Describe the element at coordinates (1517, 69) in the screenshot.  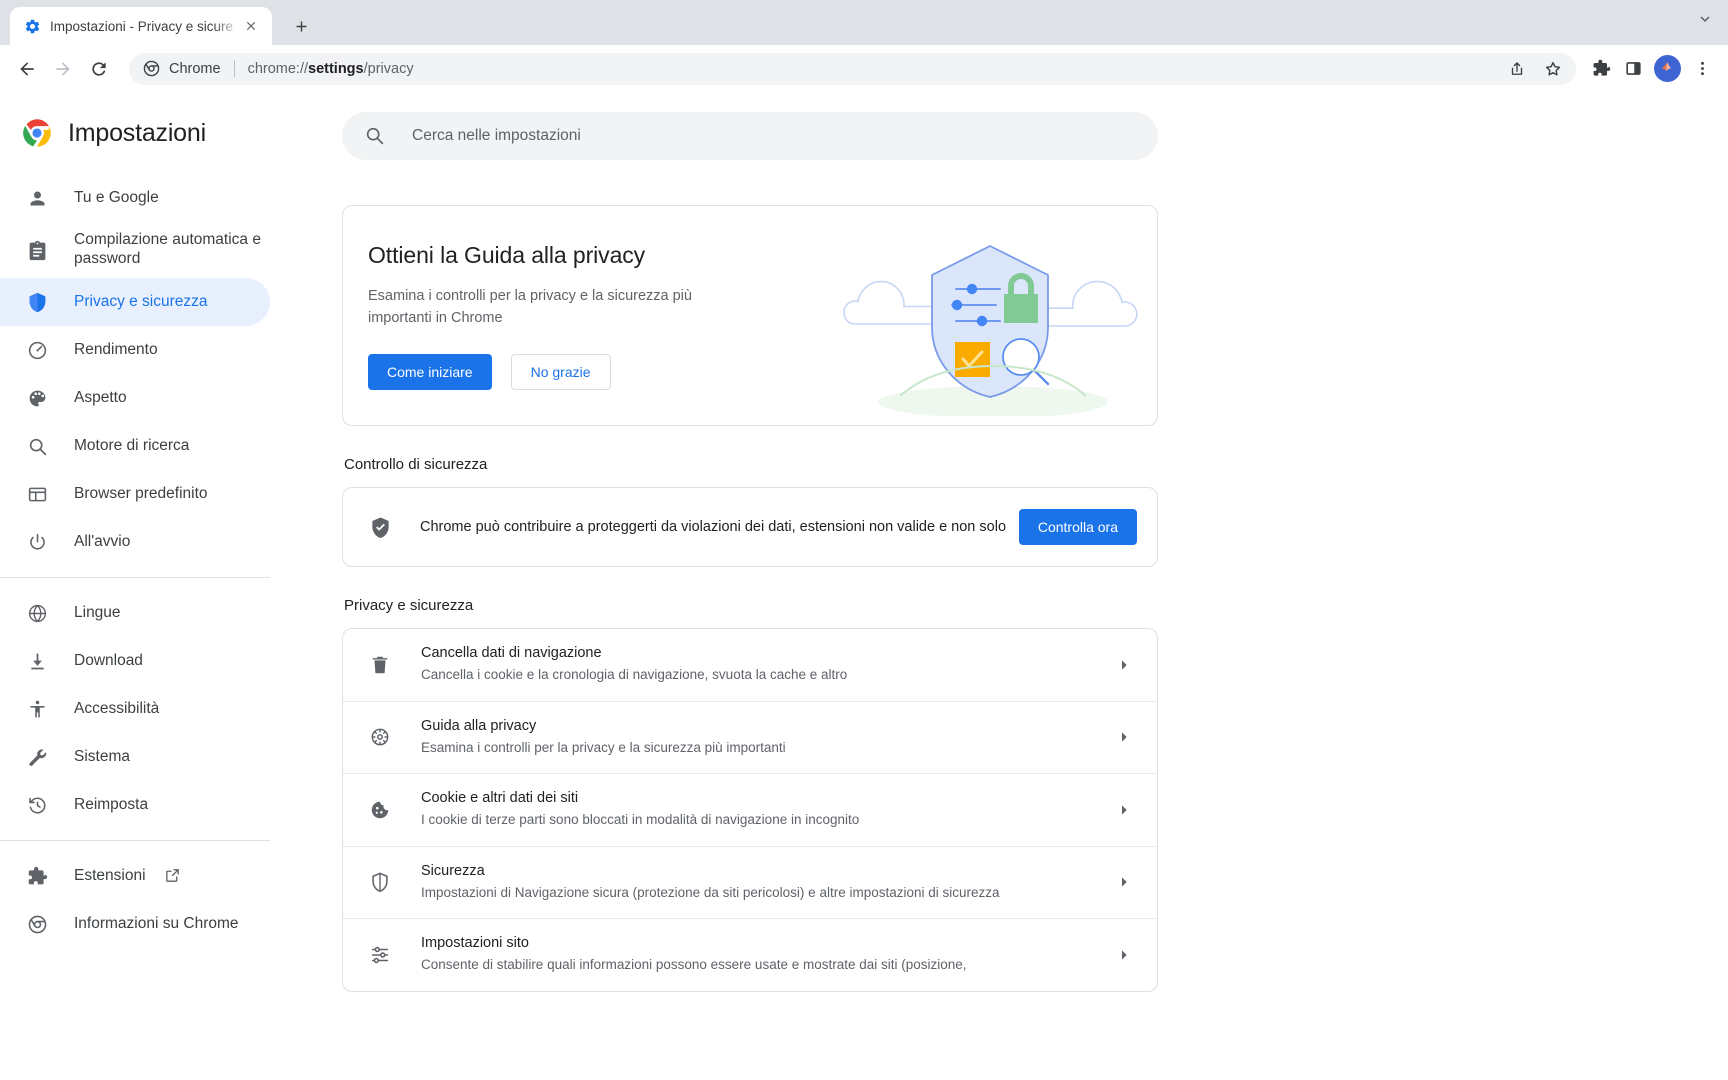
I see `share-icon` at that location.